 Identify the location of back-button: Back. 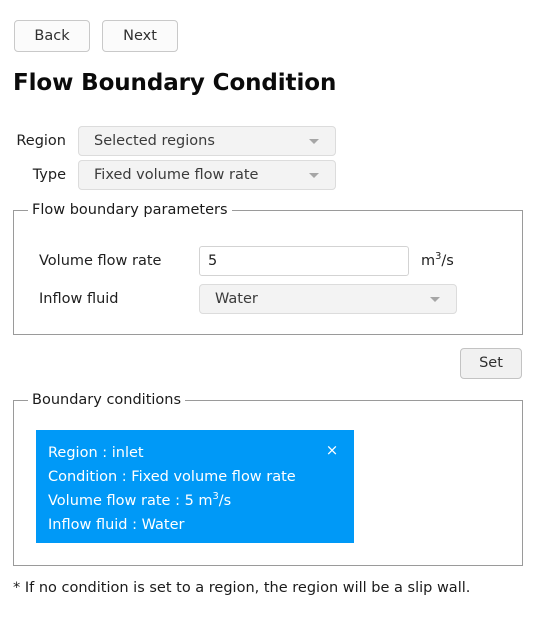
(52, 36).